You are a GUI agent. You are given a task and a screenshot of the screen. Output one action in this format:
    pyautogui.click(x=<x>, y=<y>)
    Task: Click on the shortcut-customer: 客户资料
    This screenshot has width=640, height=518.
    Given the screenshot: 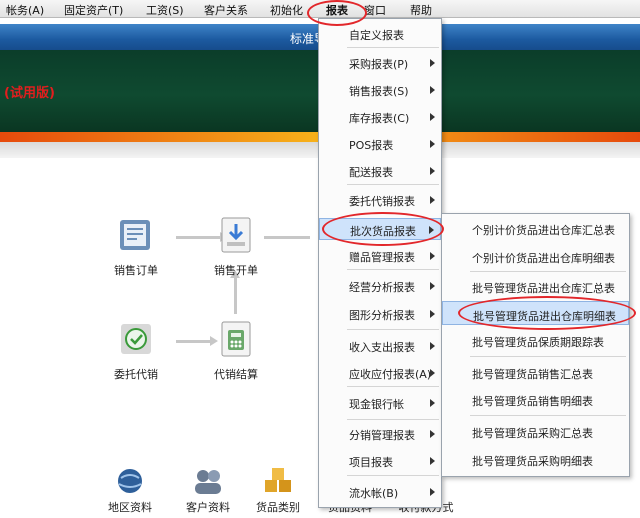 What is the action you would take?
    pyautogui.click(x=208, y=490)
    